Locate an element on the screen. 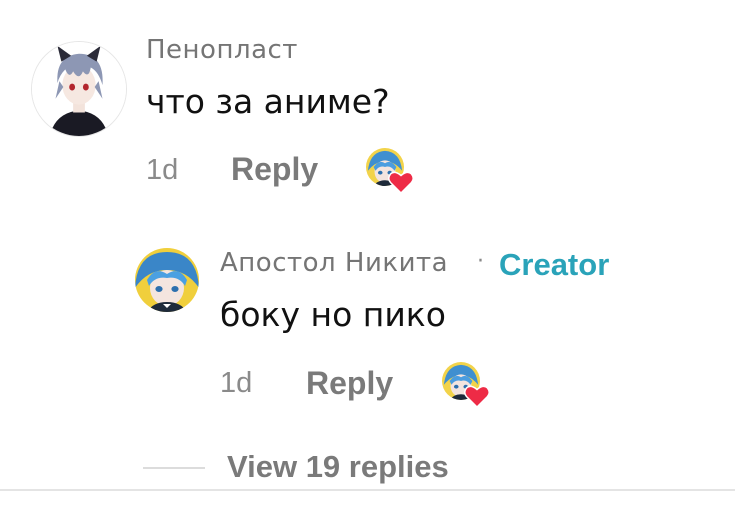 This screenshot has width=735, height=507. anime-avatar-blue-hair-icon is located at coordinates (167, 280).